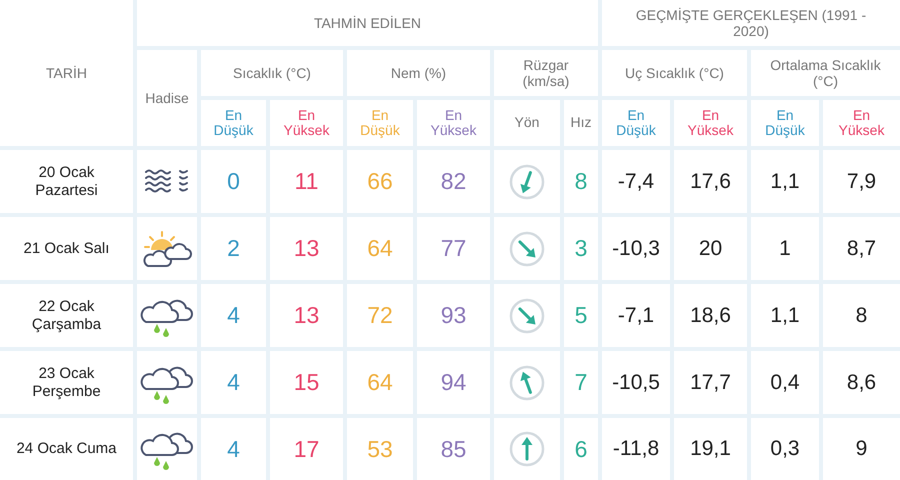  What do you see at coordinates (785, 449) in the screenshot?
I see `table-cell: 0,3` at bounding box center [785, 449].